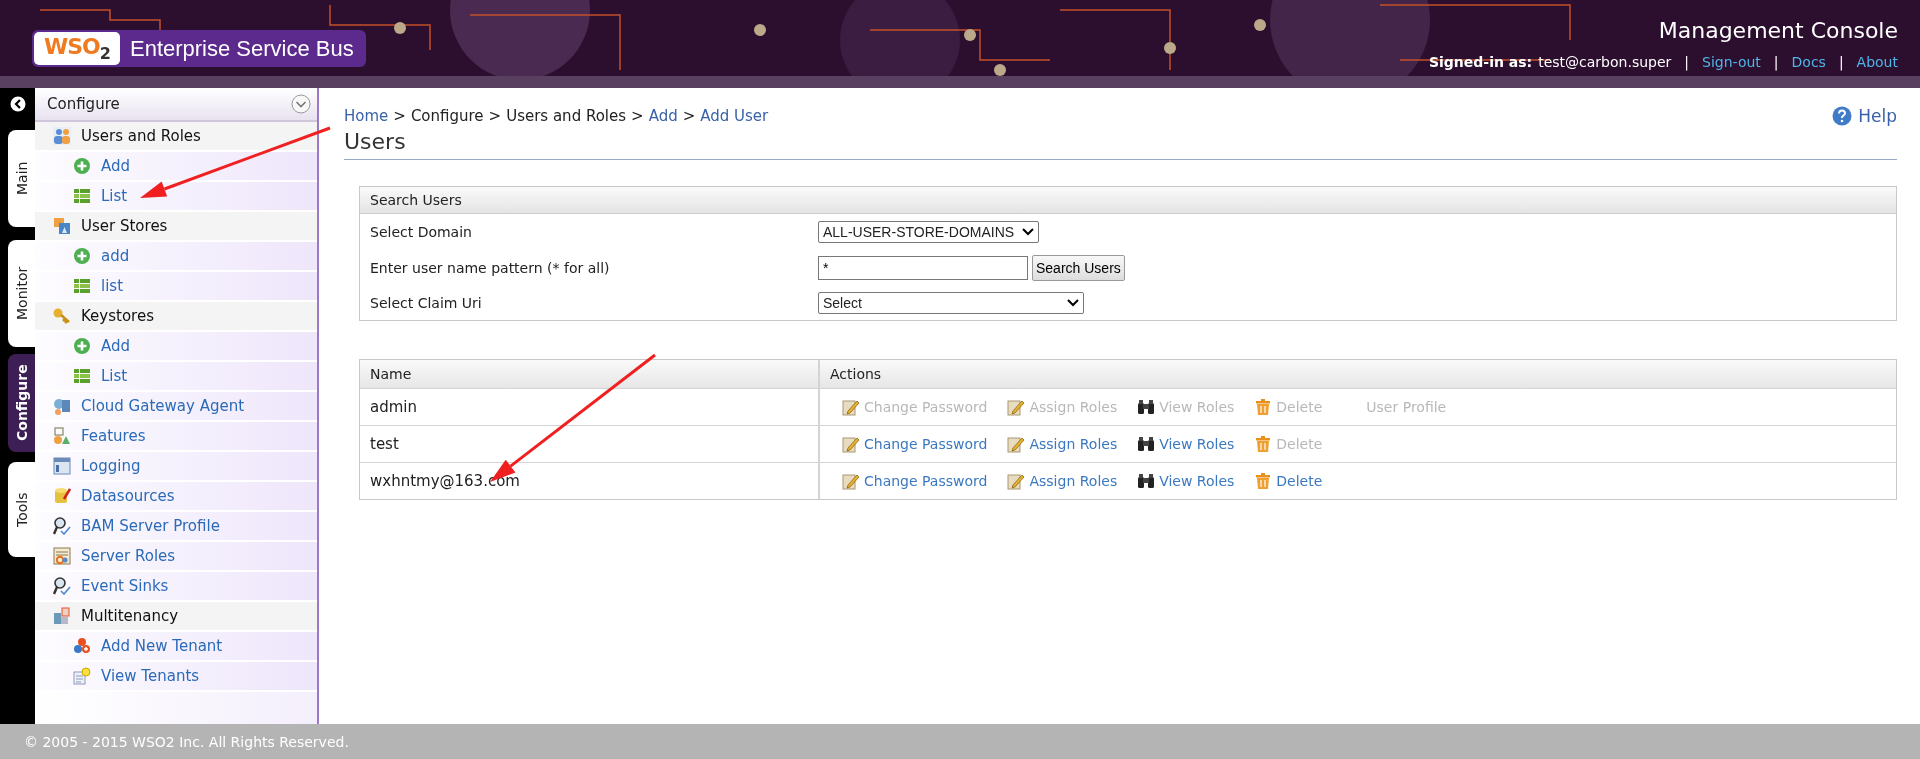 Image resolution: width=1920 pixels, height=759 pixels. Describe the element at coordinates (176, 557) in the screenshot. I see `menu-item: Server Roles` at that location.